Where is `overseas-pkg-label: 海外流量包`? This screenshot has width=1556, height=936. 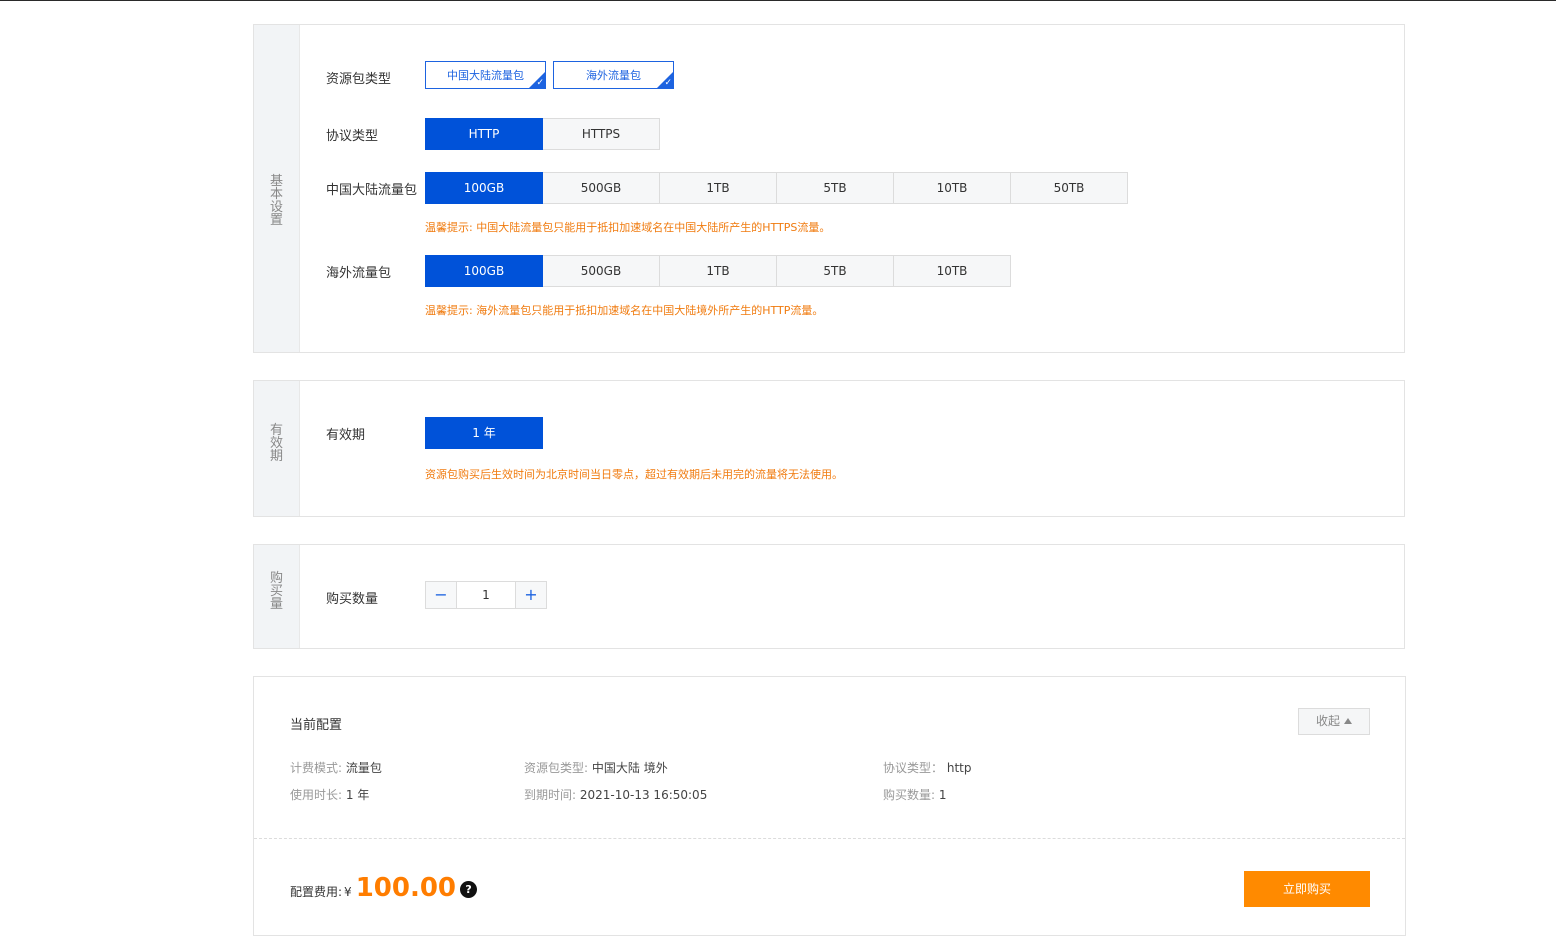
overseas-pkg-label: 海外流量包 is located at coordinates (359, 273).